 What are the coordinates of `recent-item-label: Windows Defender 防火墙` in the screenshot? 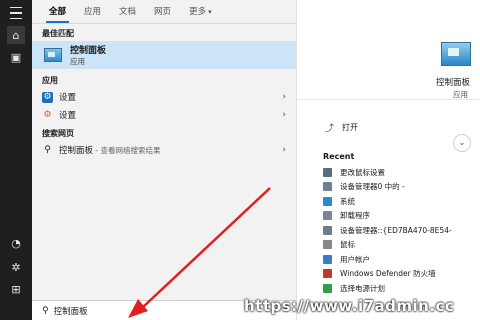 It's located at (388, 274).